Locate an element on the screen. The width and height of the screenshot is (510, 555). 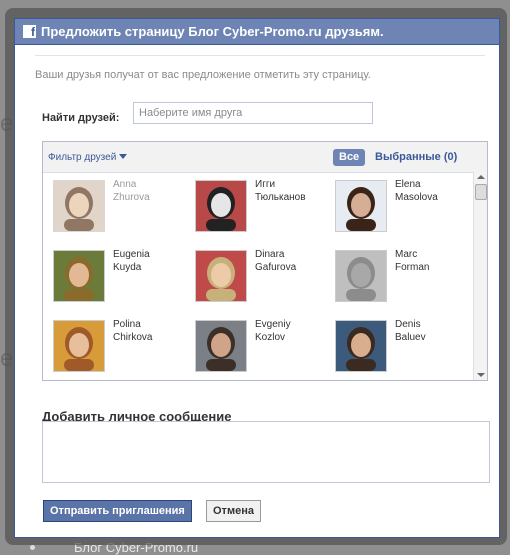
friend-first-name: Marc is located at coordinates (406, 254).